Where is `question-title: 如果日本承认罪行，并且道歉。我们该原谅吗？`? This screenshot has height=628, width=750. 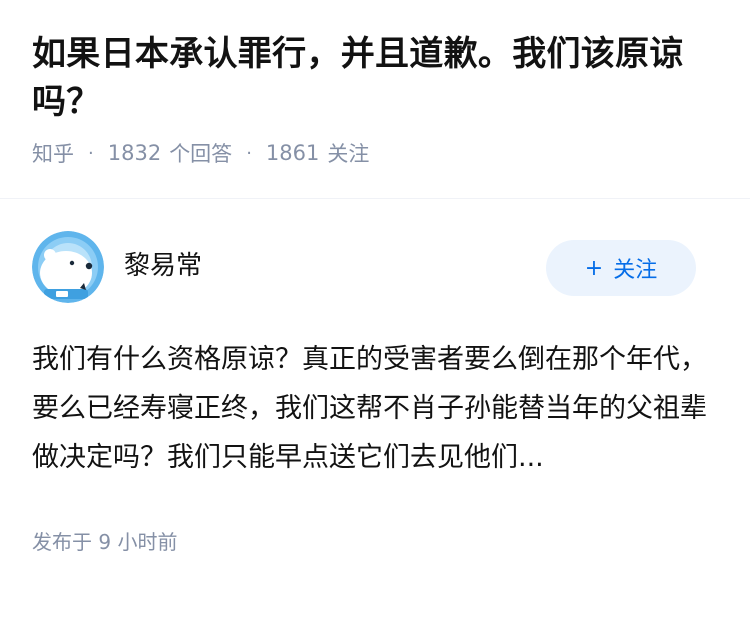
question-title: 如果日本承认罪行，并且道歉。我们该原谅吗？ is located at coordinates (375, 78).